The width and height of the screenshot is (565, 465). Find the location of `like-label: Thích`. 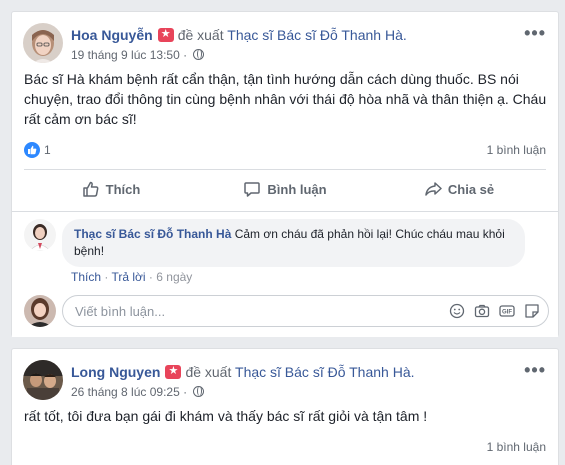

like-label: Thích is located at coordinates (123, 189).